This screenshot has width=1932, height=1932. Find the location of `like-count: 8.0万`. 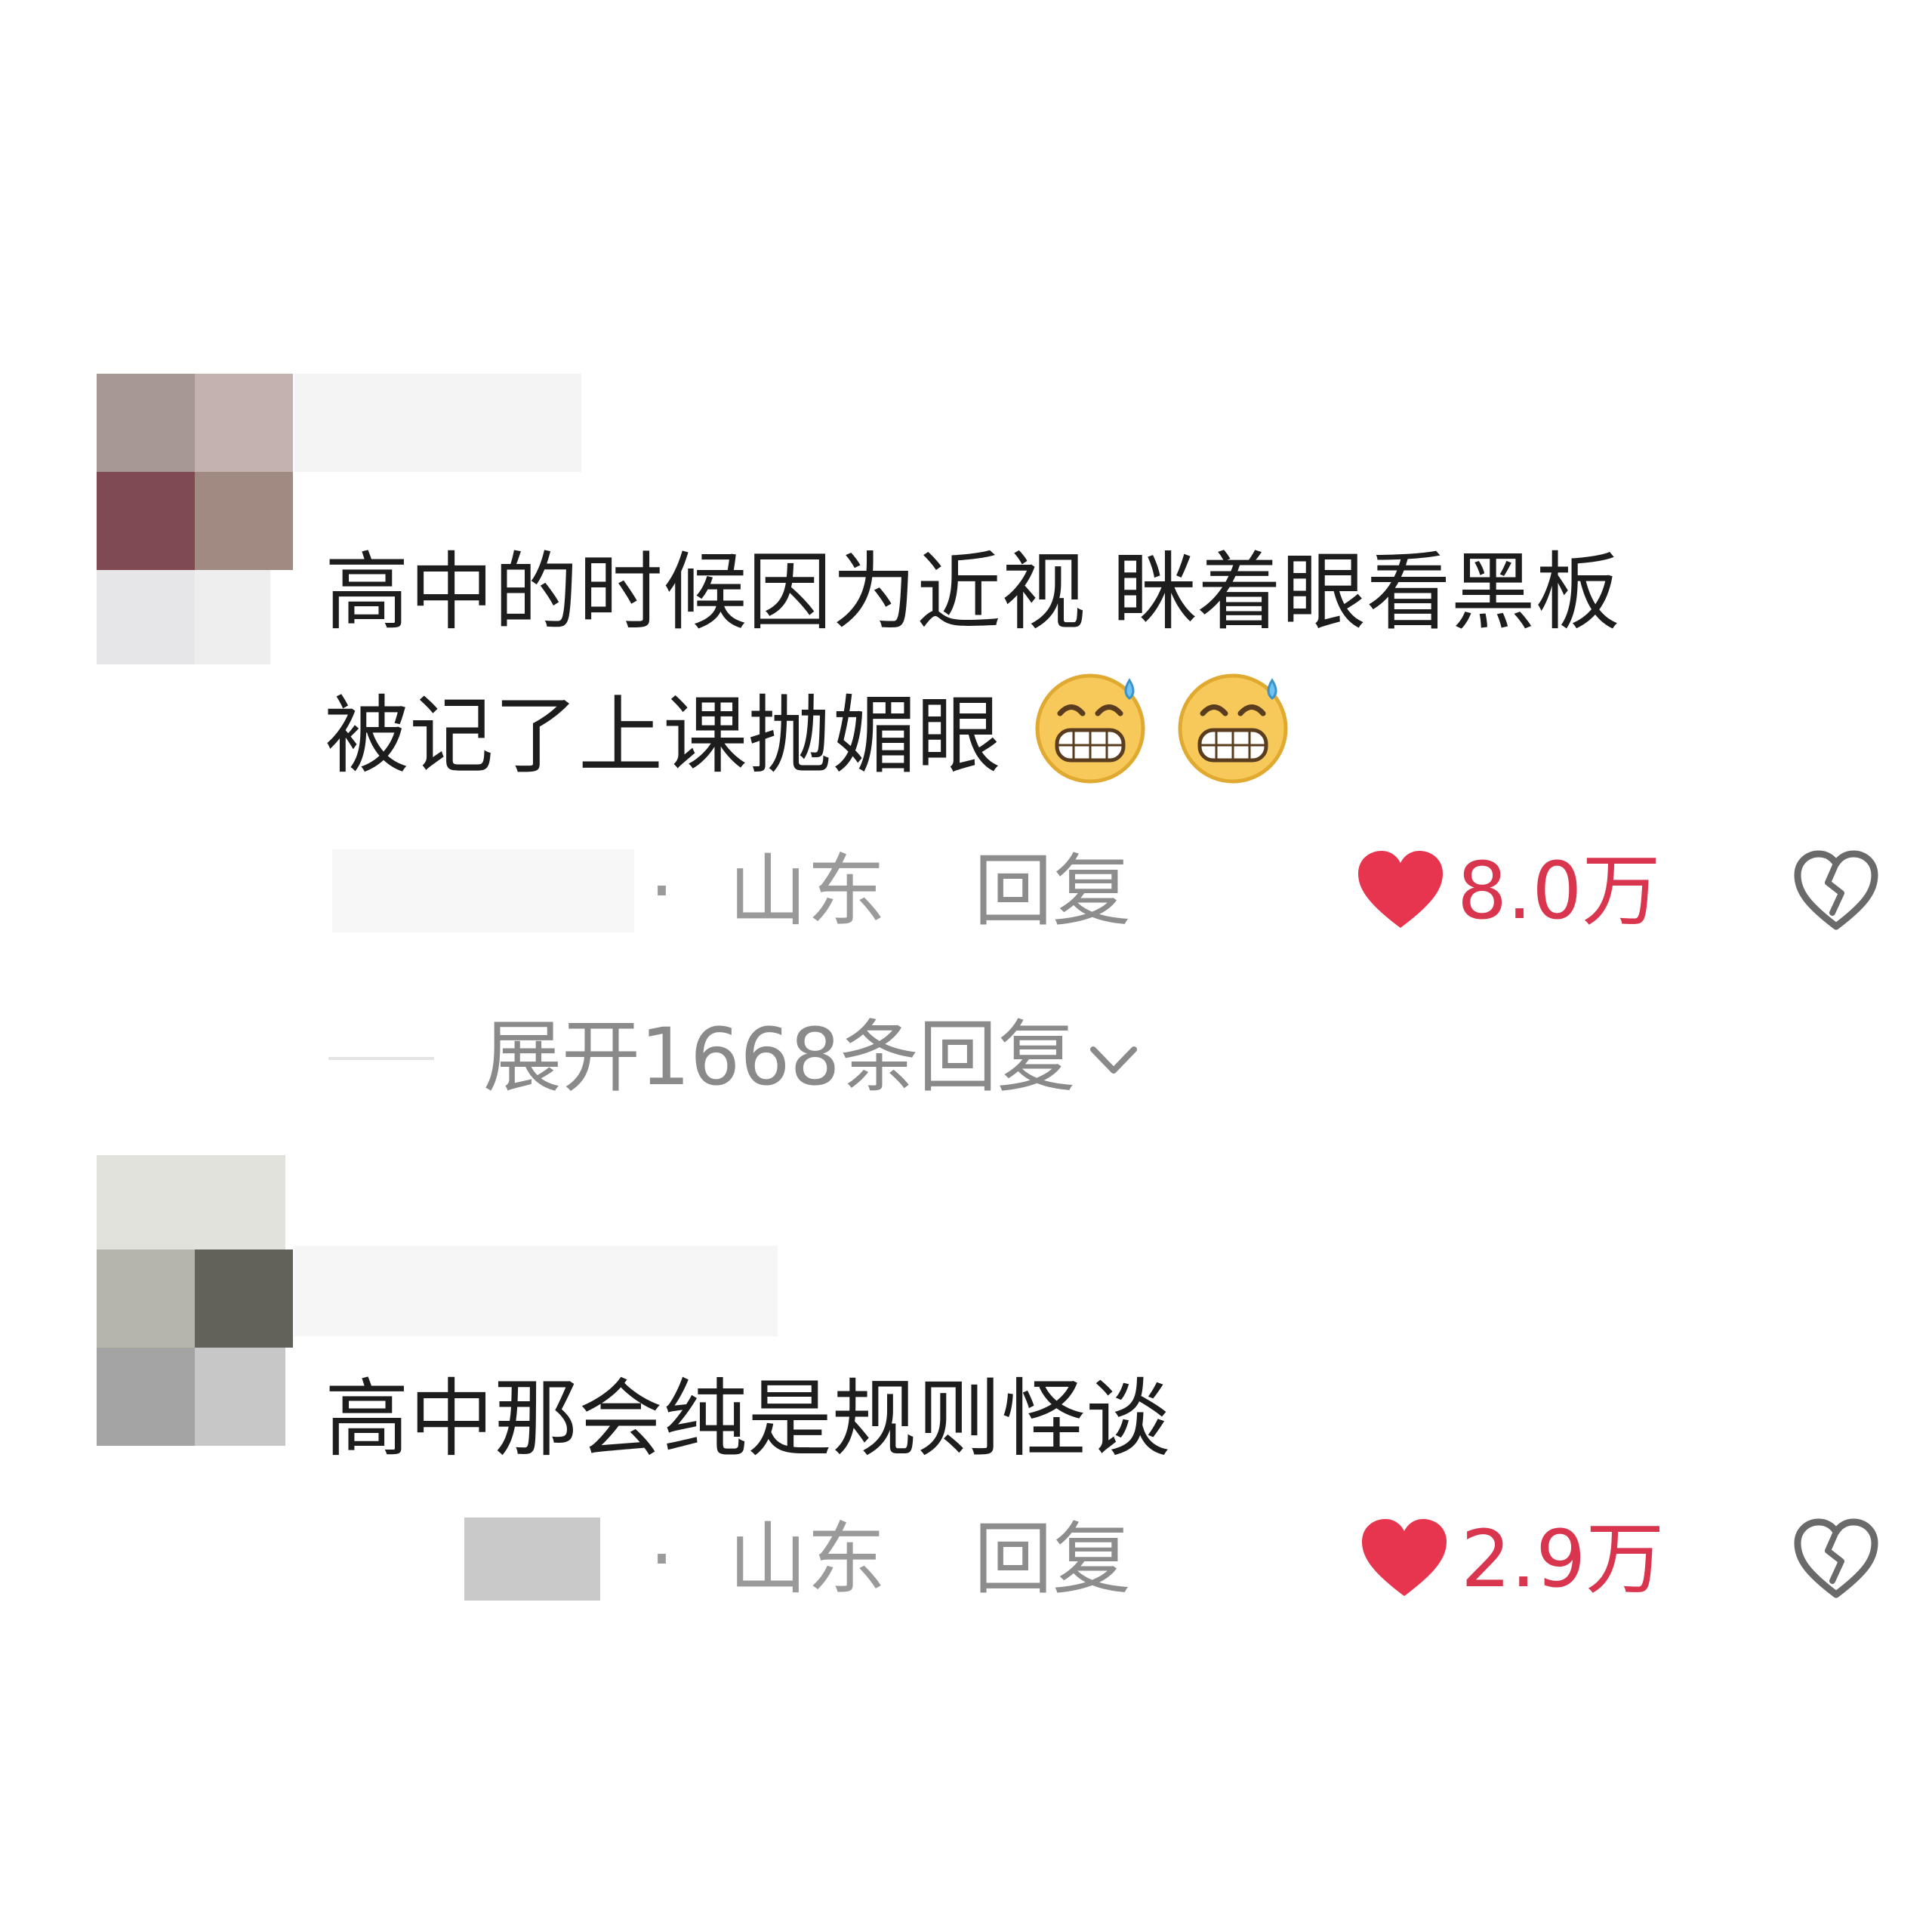

like-count: 8.0万 is located at coordinates (1559, 891).